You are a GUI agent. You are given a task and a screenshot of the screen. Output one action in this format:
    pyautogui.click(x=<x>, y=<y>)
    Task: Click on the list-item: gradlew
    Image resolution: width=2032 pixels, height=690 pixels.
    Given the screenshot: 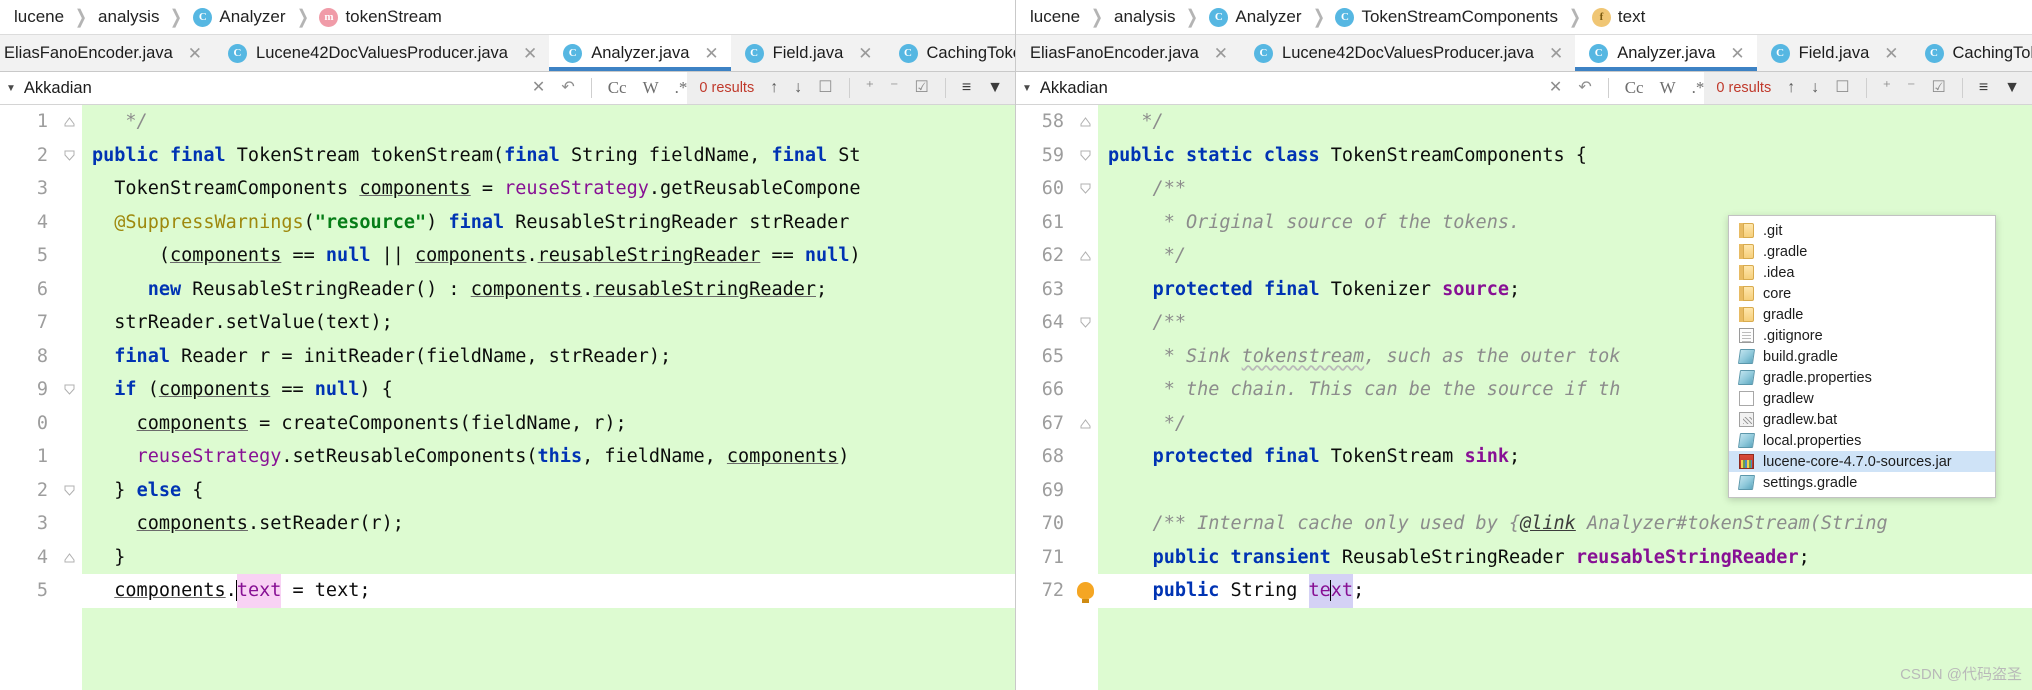 What is the action you would take?
    pyautogui.click(x=1862, y=398)
    